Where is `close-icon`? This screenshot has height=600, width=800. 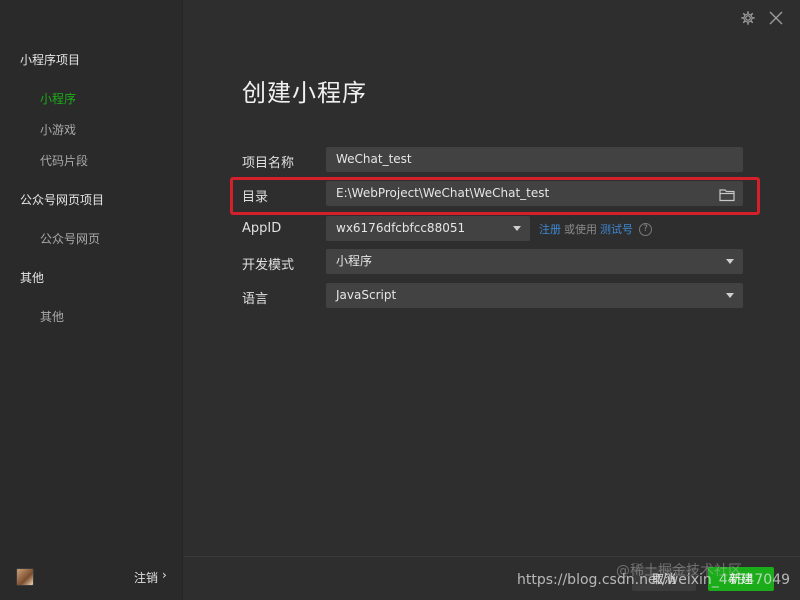 close-icon is located at coordinates (776, 18).